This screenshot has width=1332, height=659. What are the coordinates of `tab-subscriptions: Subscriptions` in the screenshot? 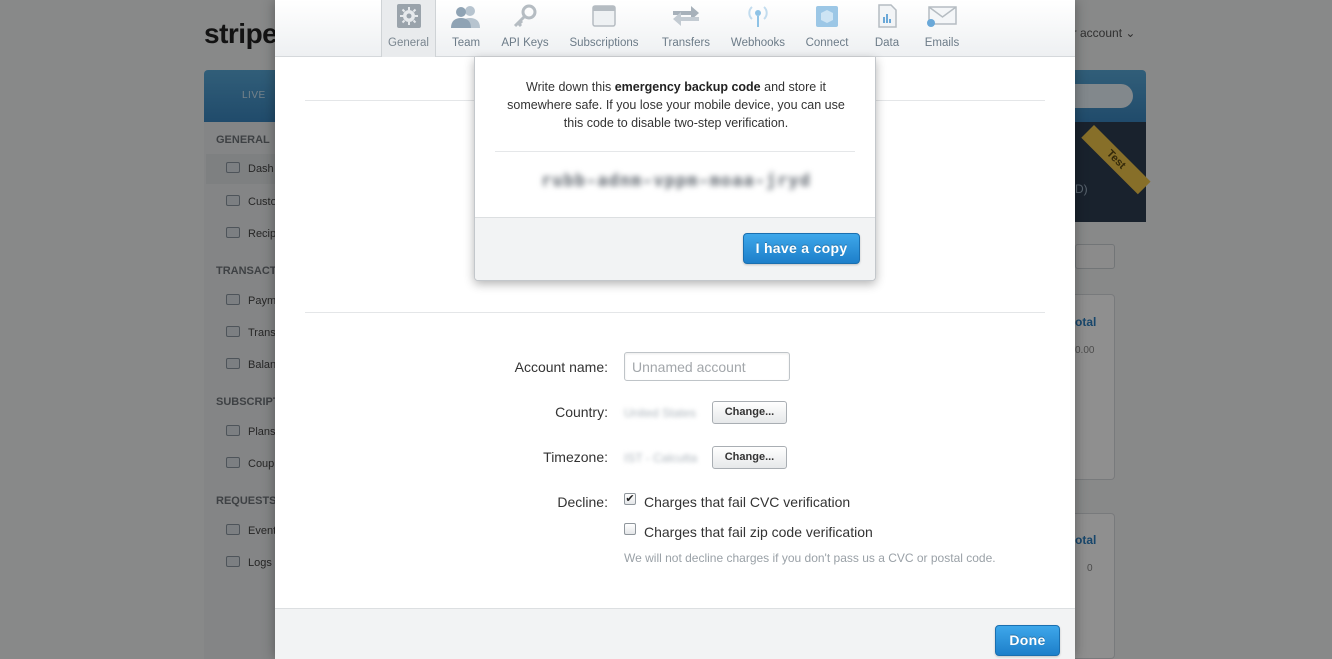 It's located at (604, 28).